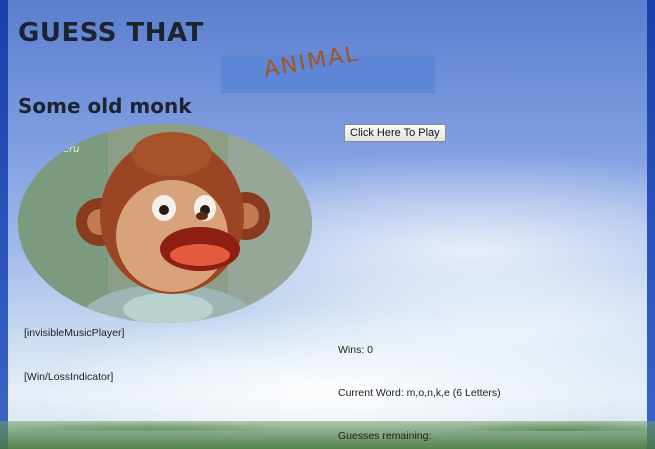  Describe the element at coordinates (356, 350) in the screenshot. I see `wins-counter: Wins: 0` at that location.